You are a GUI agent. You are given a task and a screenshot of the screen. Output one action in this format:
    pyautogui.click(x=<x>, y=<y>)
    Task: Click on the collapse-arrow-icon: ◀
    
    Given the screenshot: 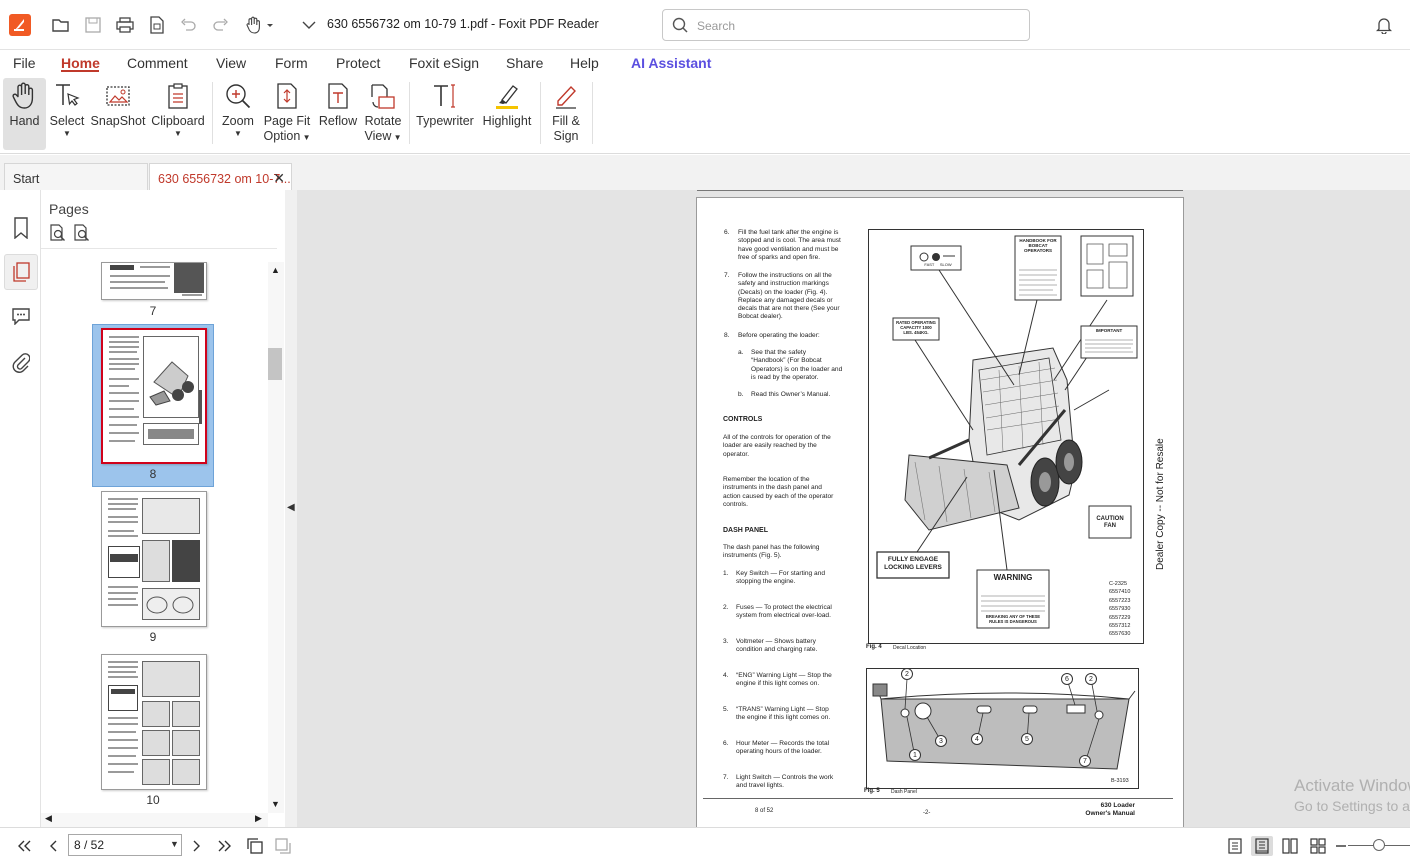 What is the action you would take?
    pyautogui.click(x=291, y=507)
    